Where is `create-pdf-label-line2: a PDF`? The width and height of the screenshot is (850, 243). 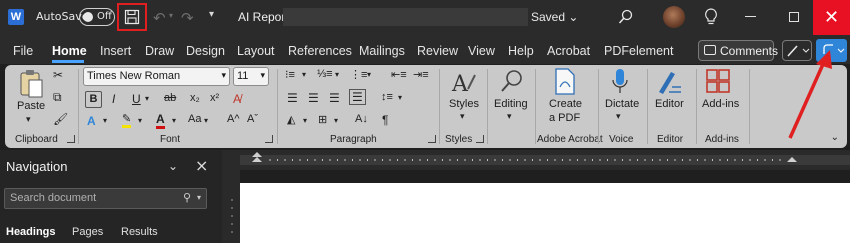
create-pdf-label-line2: a PDF is located at coordinates (564, 118).